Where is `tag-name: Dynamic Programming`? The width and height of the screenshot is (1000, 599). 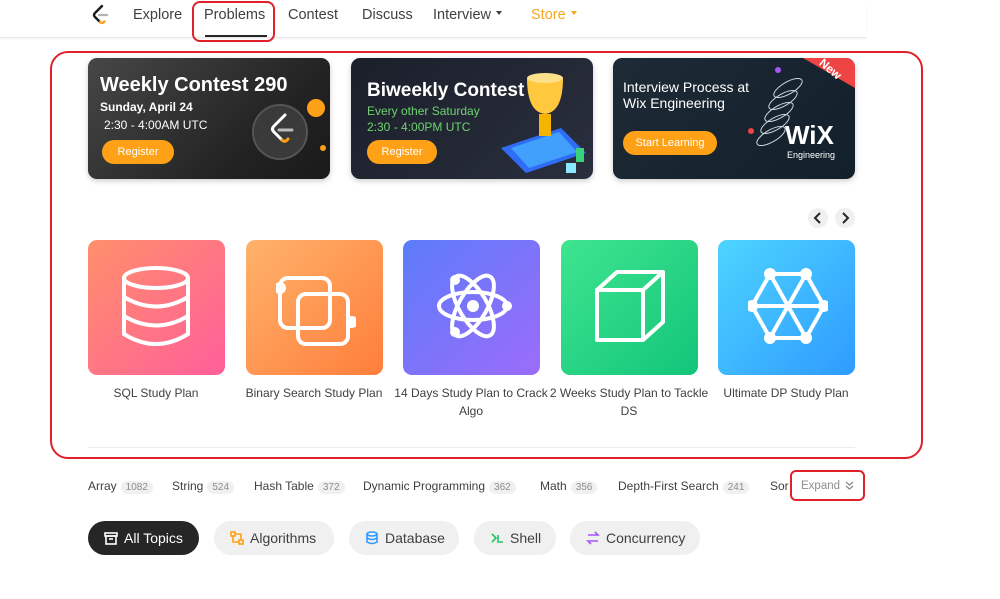 tag-name: Dynamic Programming is located at coordinates (424, 486).